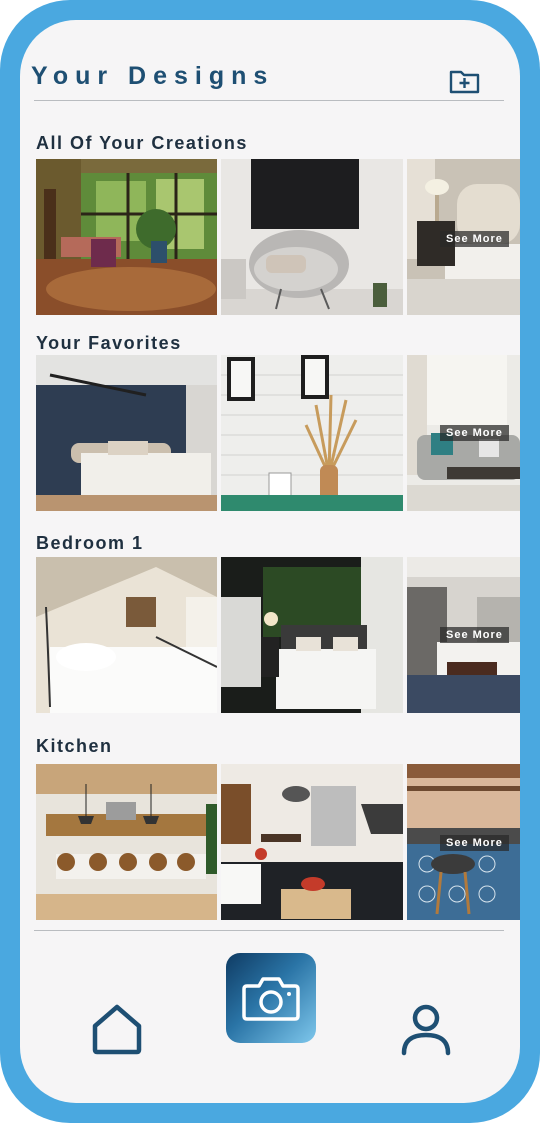  Describe the element at coordinates (426, 1030) in the screenshot. I see `profile-icon` at that location.